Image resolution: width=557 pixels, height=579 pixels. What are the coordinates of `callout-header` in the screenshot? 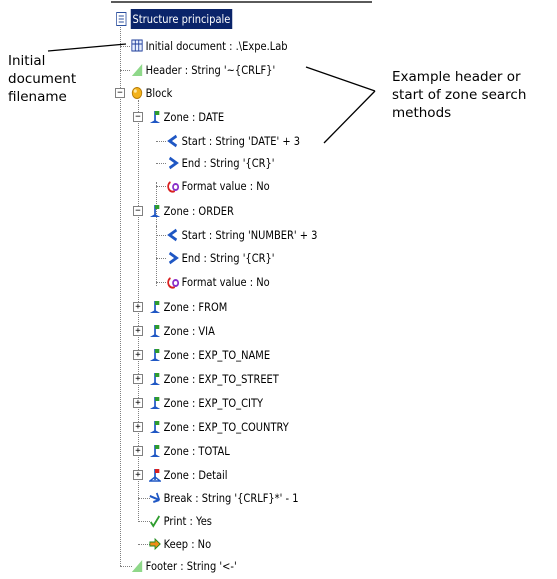 It's located at (340, 79).